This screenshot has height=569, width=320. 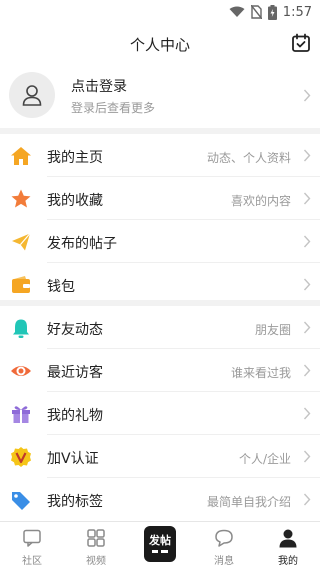 What do you see at coordinates (160, 540) in the screenshot?
I see `post-button-label: 发帖` at bounding box center [160, 540].